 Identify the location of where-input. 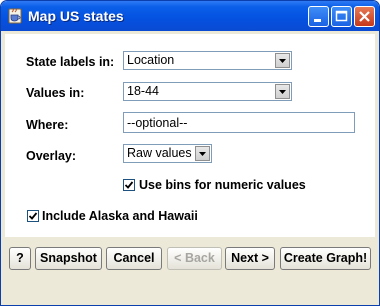
(239, 122).